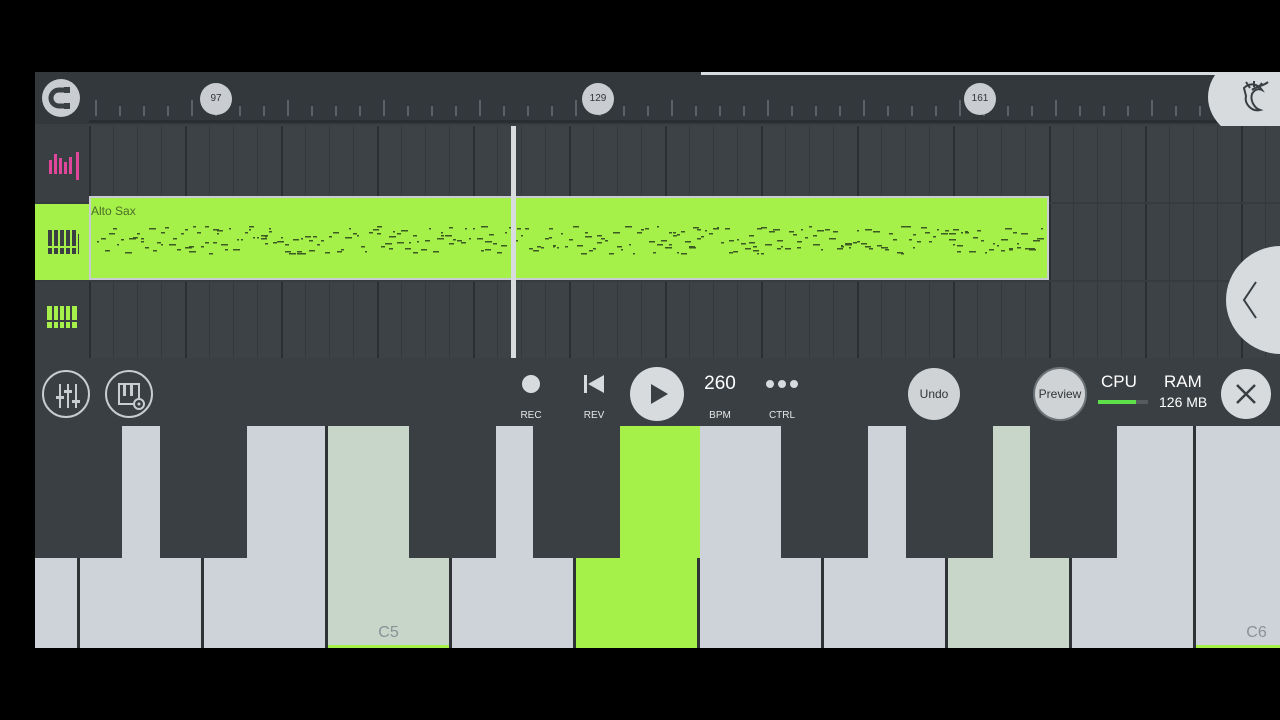 This screenshot has height=720, width=1280. I want to click on lane-mixer, so click(684, 164).